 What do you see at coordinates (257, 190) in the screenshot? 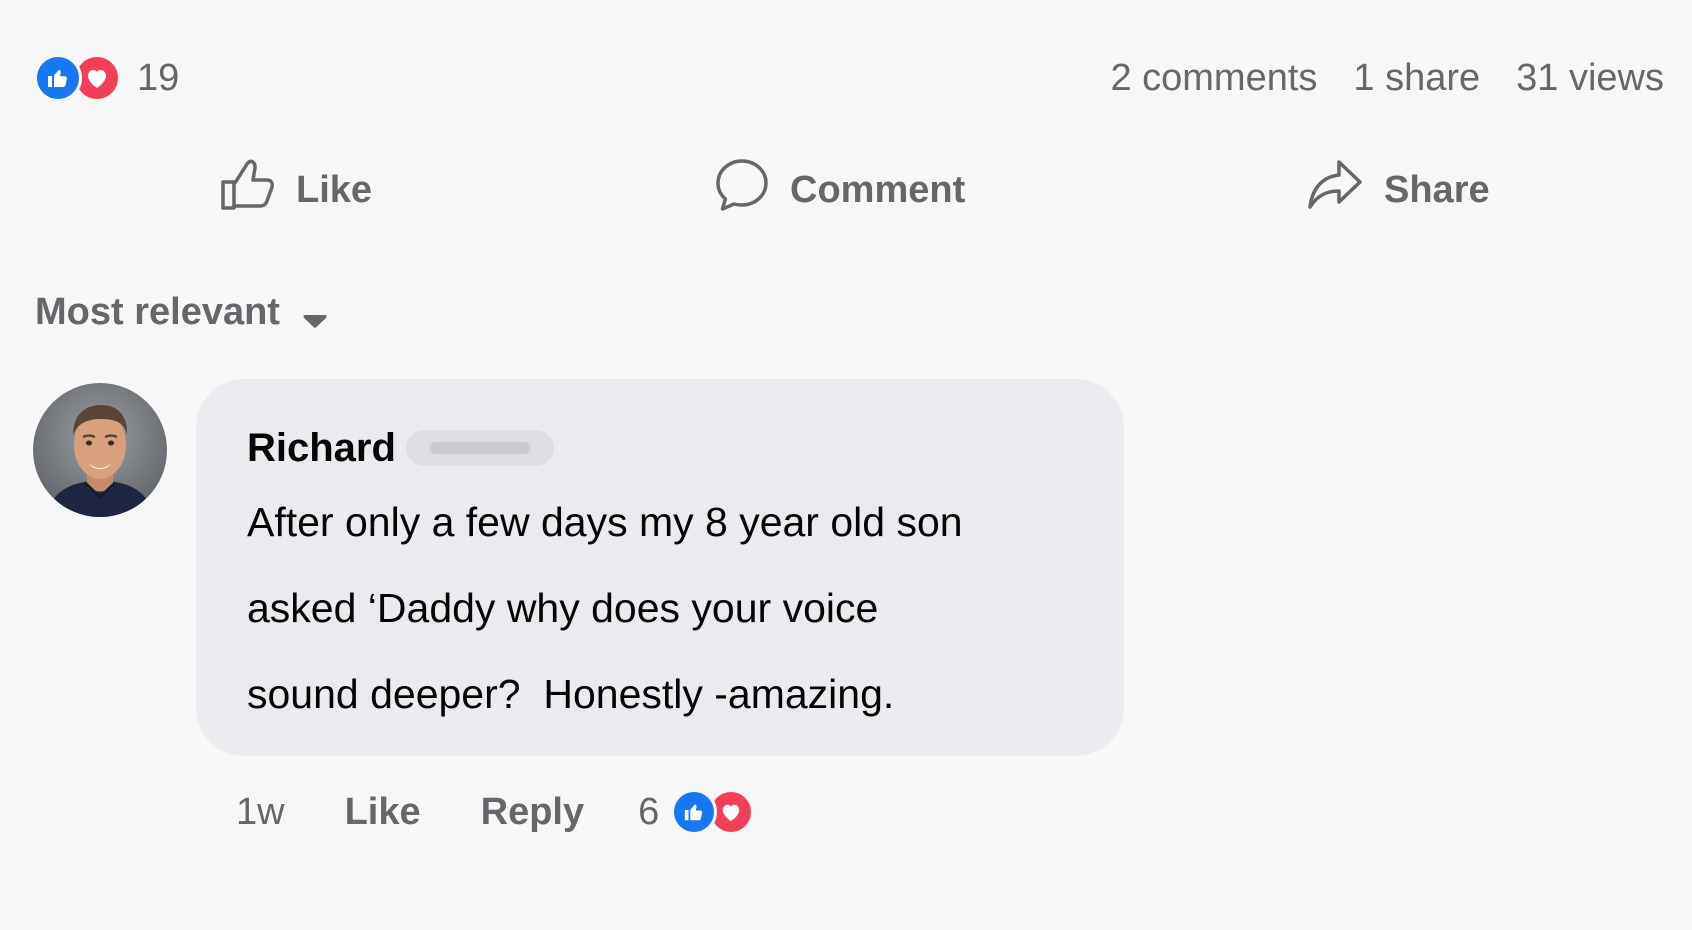
I see `thumbs-up-icon` at bounding box center [257, 190].